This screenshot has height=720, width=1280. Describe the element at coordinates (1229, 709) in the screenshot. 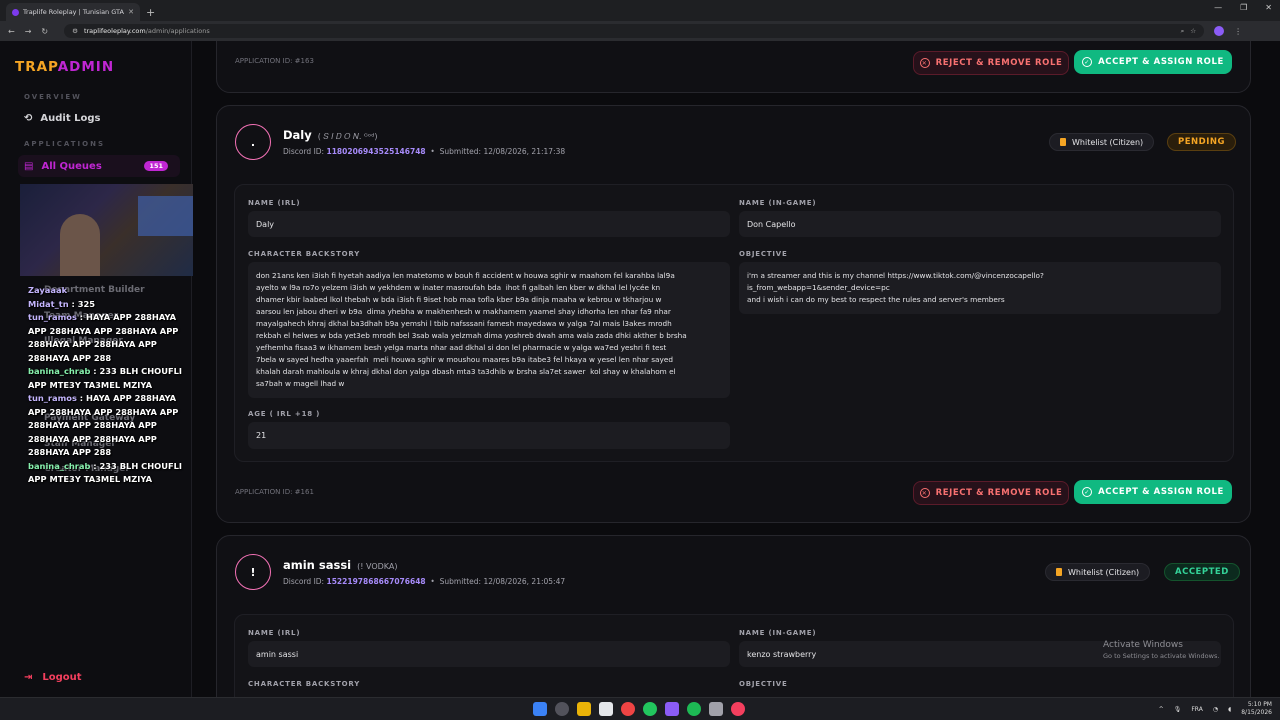

I see `volume-icon: ◖` at that location.